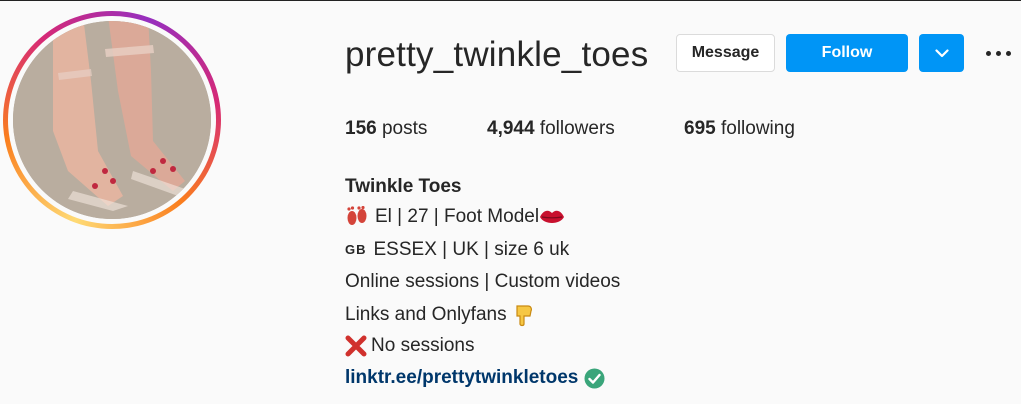 This screenshot has height=404, width=1021. I want to click on story-ring, so click(112, 120).